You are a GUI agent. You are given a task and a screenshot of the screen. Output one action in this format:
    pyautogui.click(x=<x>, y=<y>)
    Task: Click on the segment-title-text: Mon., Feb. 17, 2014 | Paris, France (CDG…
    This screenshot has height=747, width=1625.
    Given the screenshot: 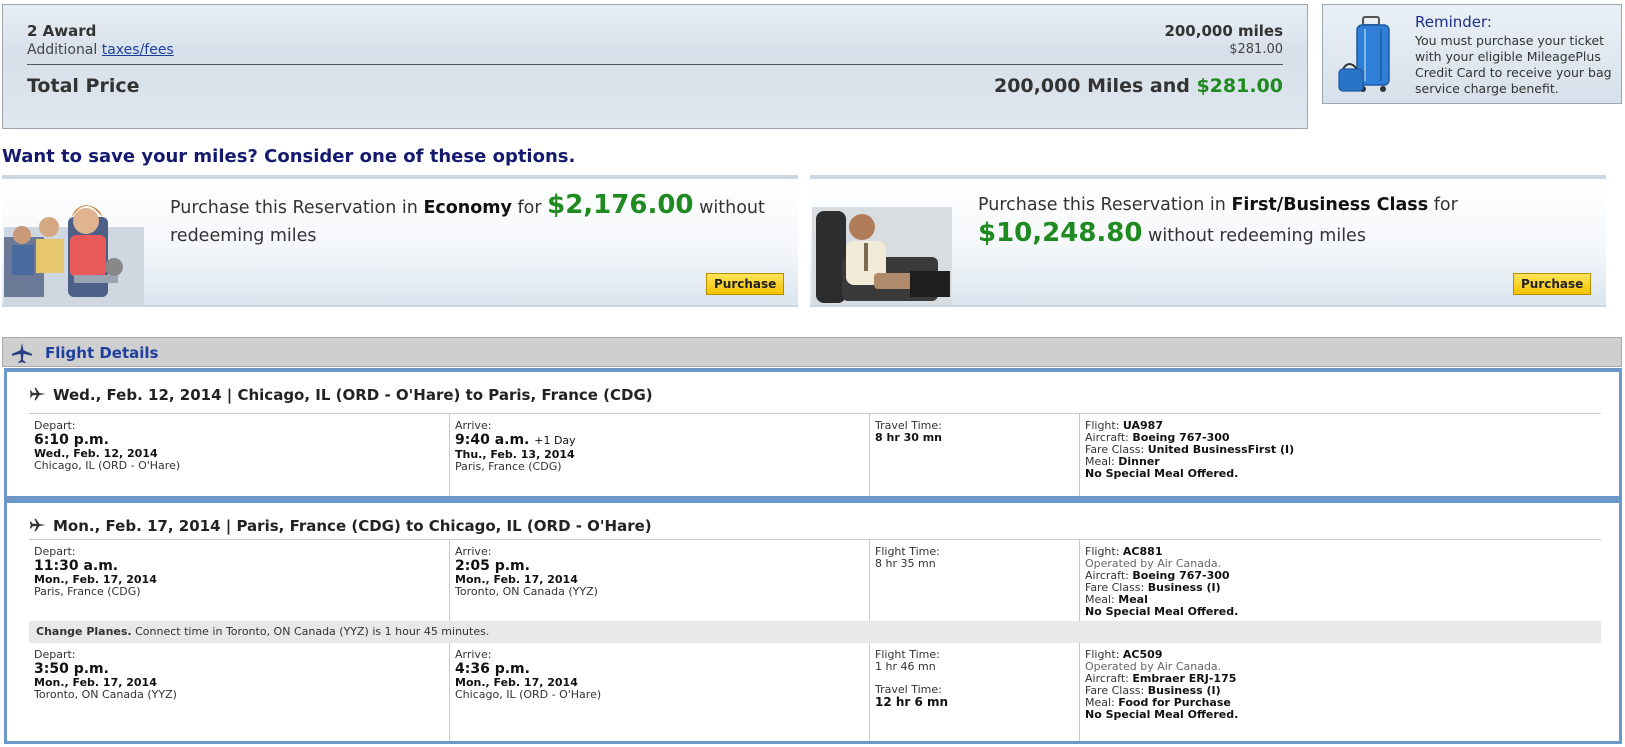 What is the action you would take?
    pyautogui.click(x=352, y=526)
    